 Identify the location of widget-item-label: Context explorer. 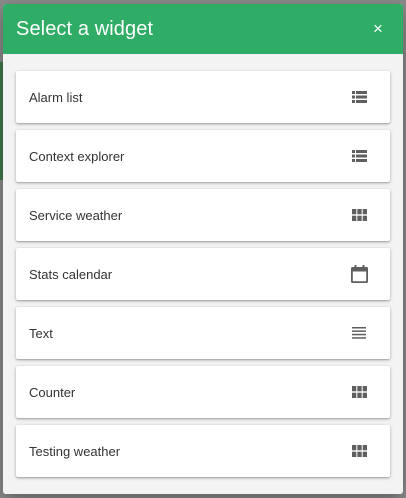
(77, 156).